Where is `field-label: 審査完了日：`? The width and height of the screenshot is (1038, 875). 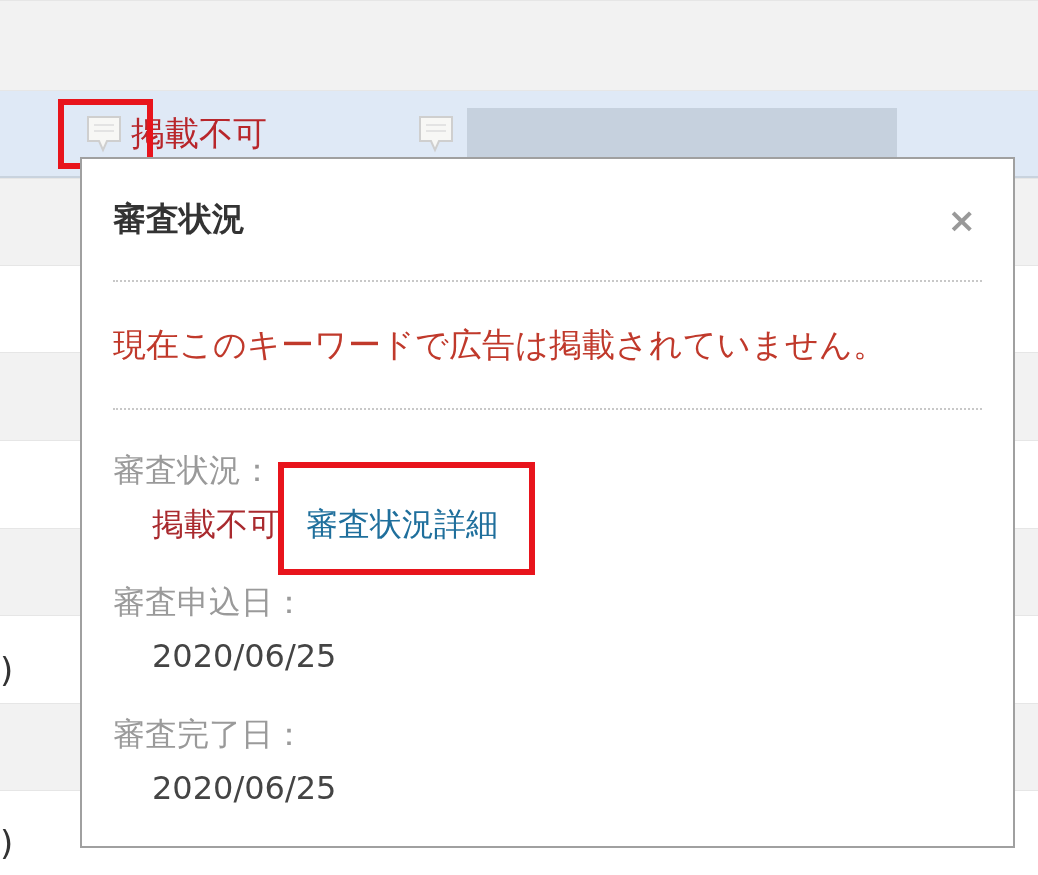
field-label: 審査完了日： is located at coordinates (209, 734).